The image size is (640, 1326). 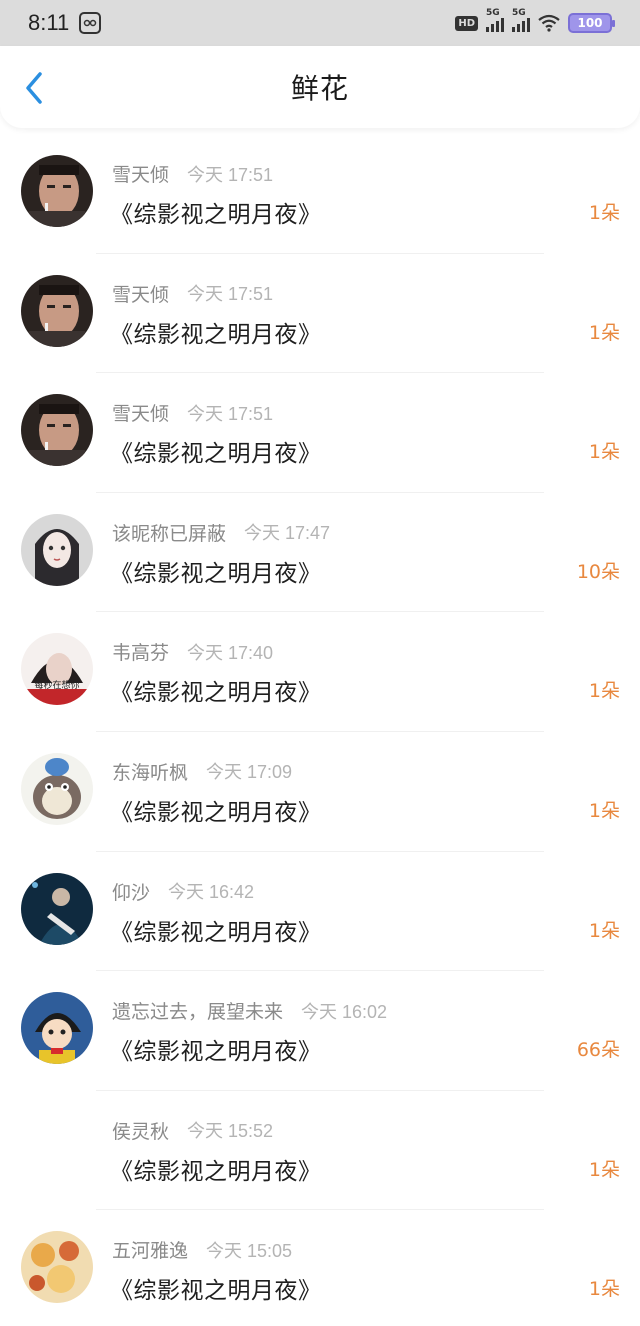 I want to click on status-time: 8:11, so click(x=49, y=22).